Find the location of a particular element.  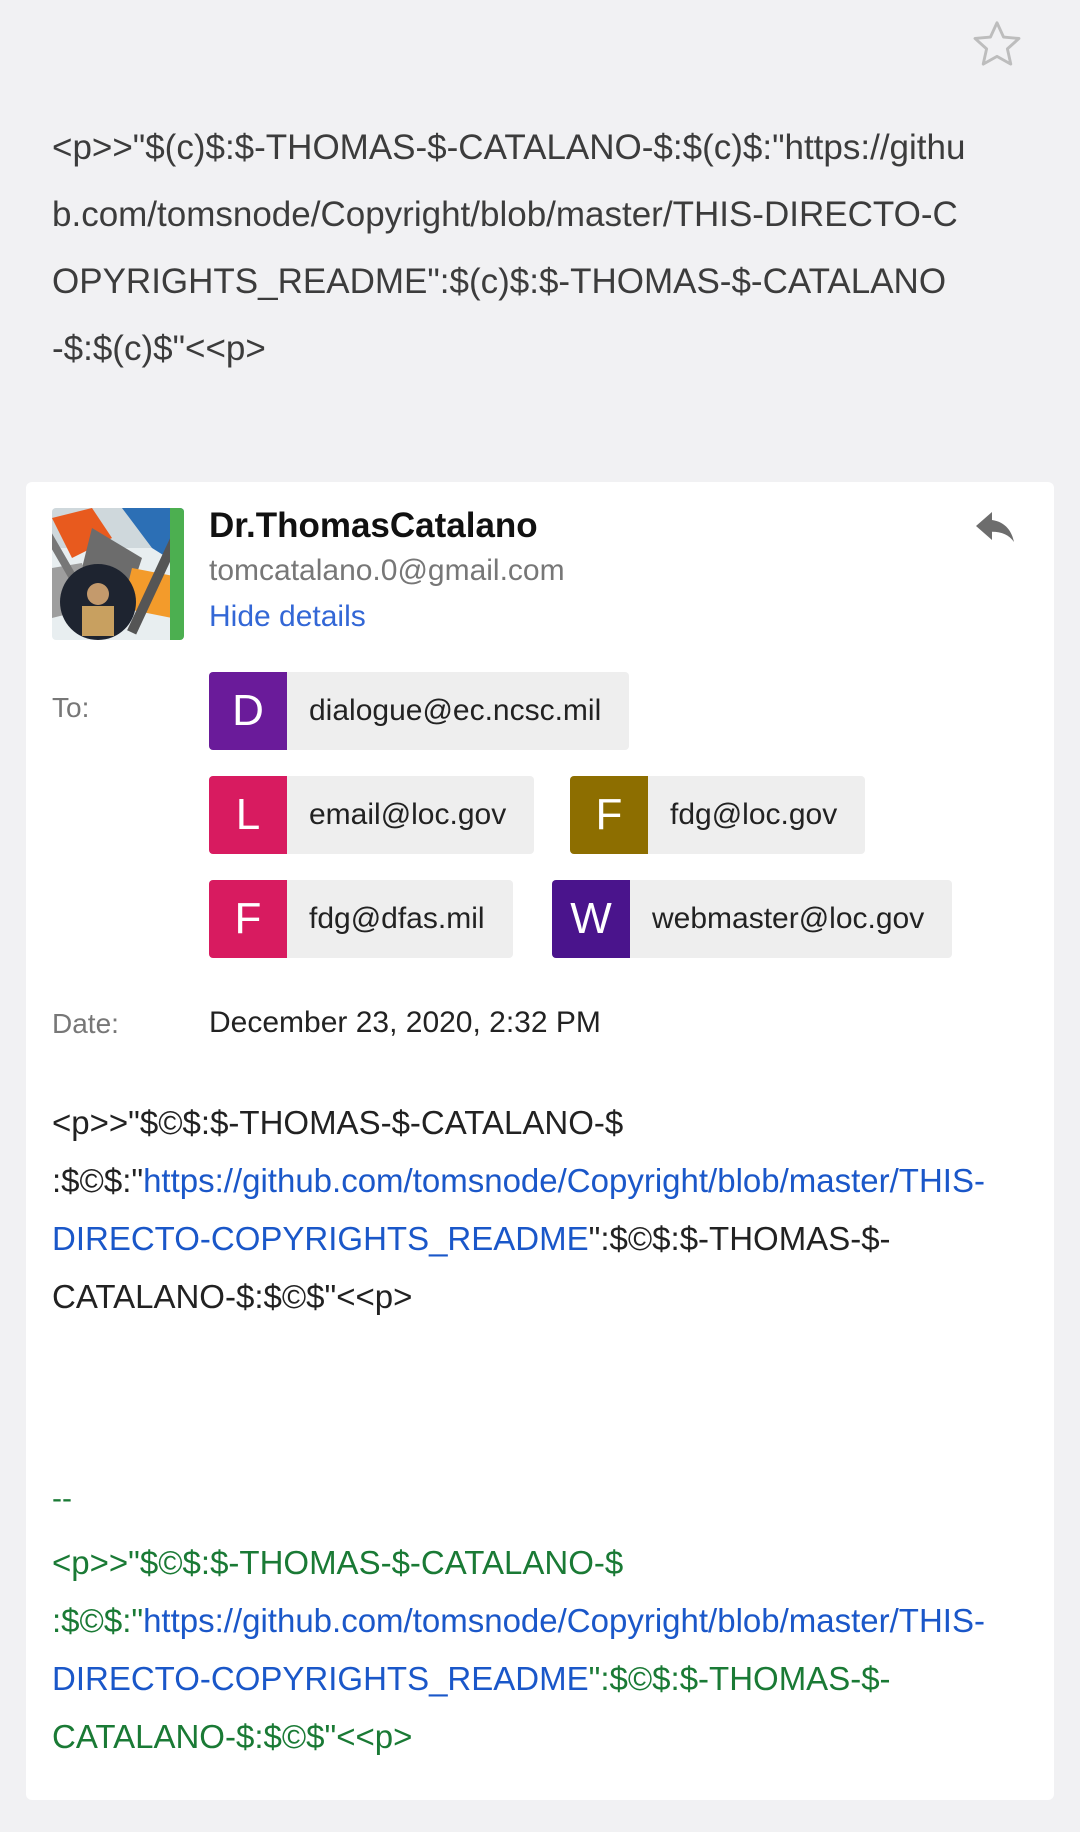

recipient-chip: D dialogue@ec.ncsc.mil is located at coordinates (419, 711).